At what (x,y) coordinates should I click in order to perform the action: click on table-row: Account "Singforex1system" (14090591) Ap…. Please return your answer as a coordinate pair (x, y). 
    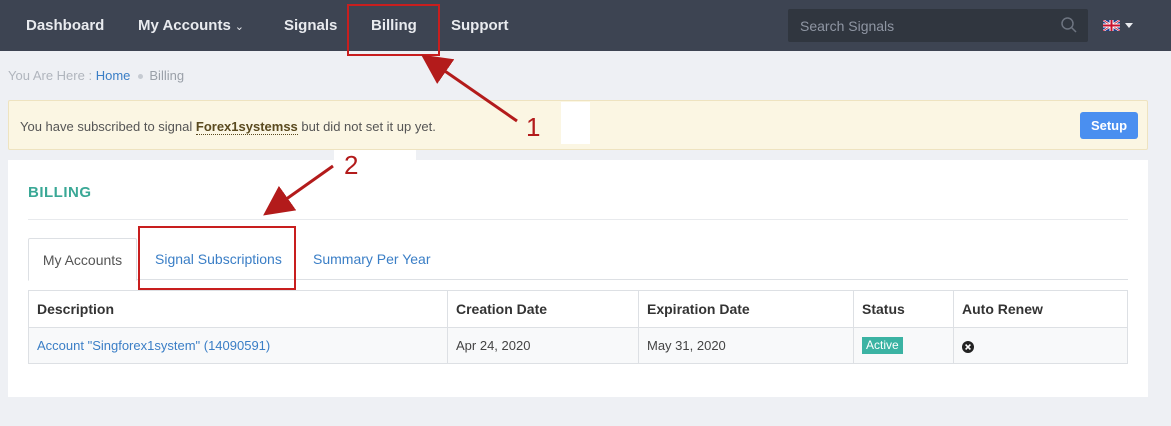
    Looking at the image, I should click on (578, 345).